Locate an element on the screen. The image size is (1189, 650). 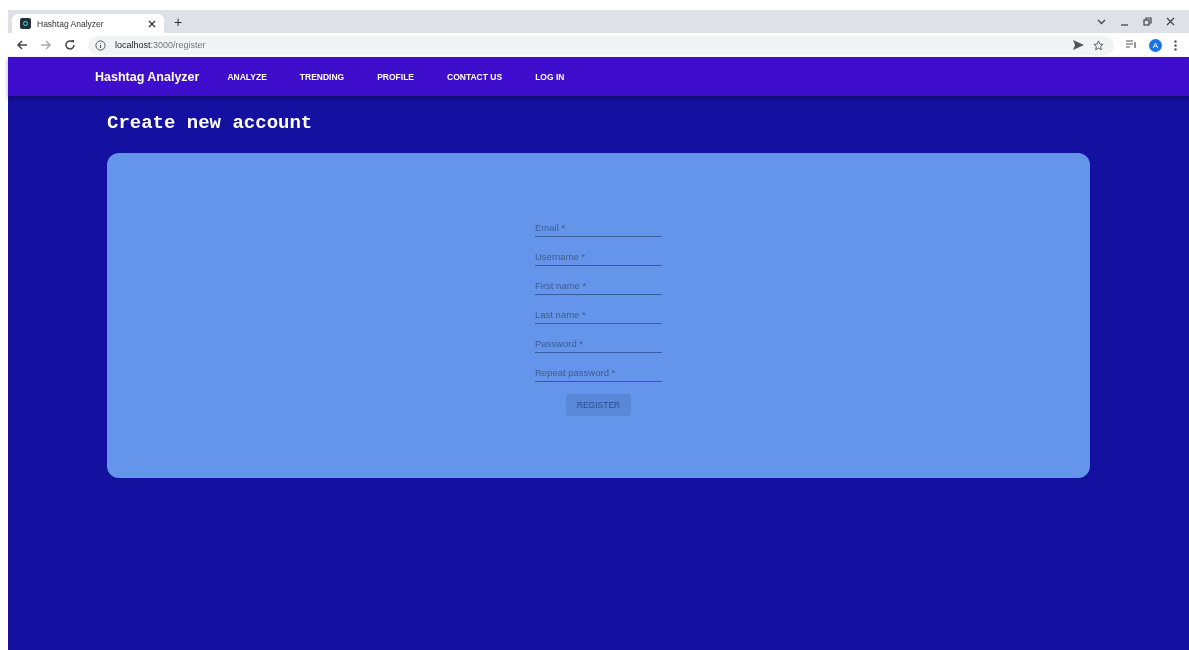
send-icon is located at coordinates (1078, 45).